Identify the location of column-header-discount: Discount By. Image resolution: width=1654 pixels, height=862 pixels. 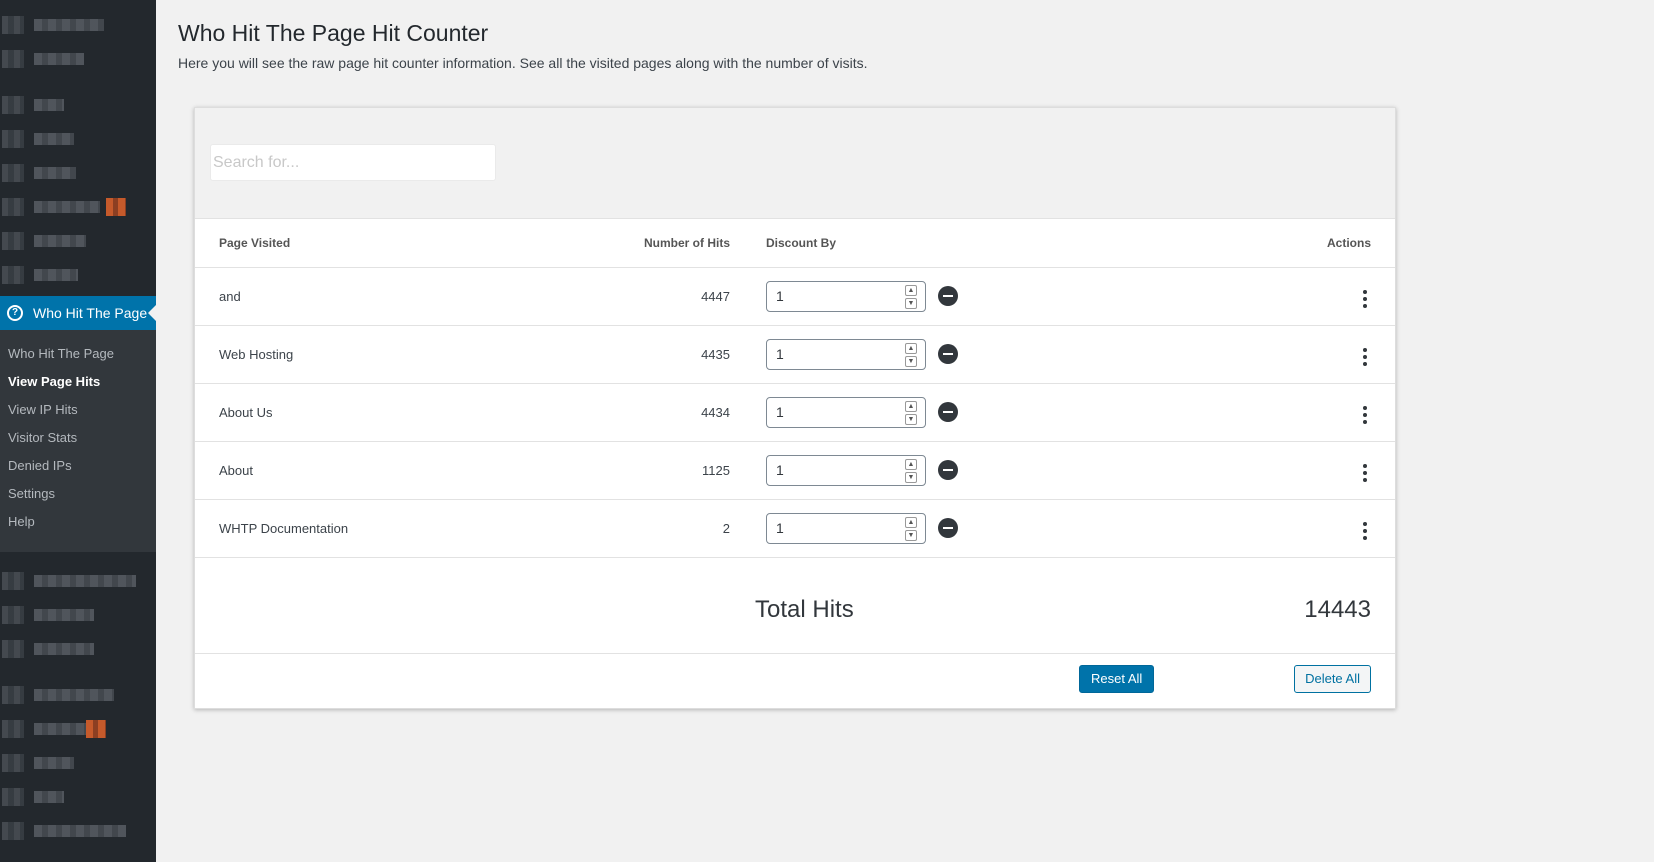
(1002, 243).